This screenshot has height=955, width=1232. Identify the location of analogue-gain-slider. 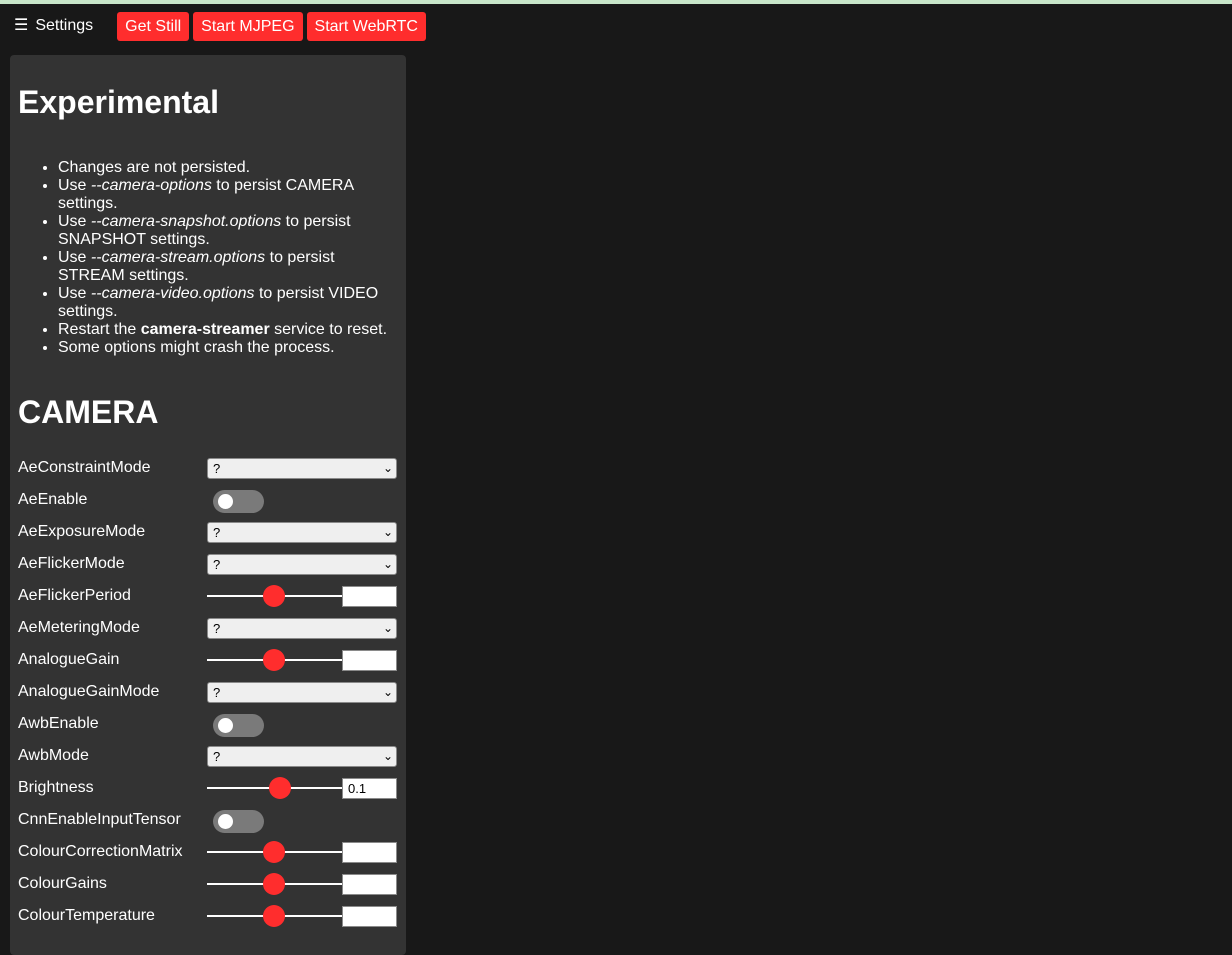
(275, 660).